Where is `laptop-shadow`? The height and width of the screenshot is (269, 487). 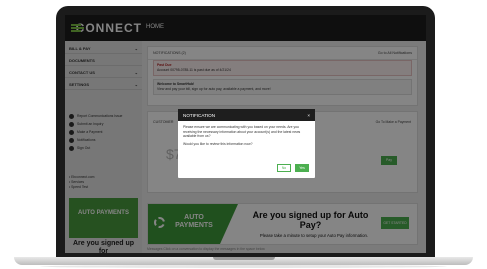
laptop-shadow is located at coordinates (243, 266).